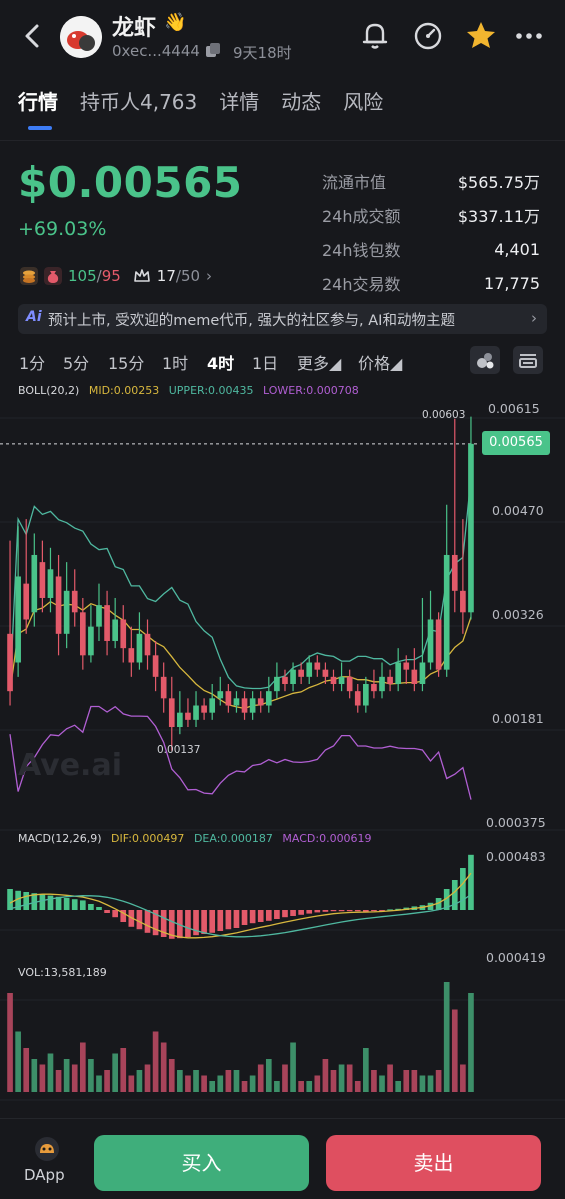  I want to click on buy-button: 买入, so click(201, 1163).